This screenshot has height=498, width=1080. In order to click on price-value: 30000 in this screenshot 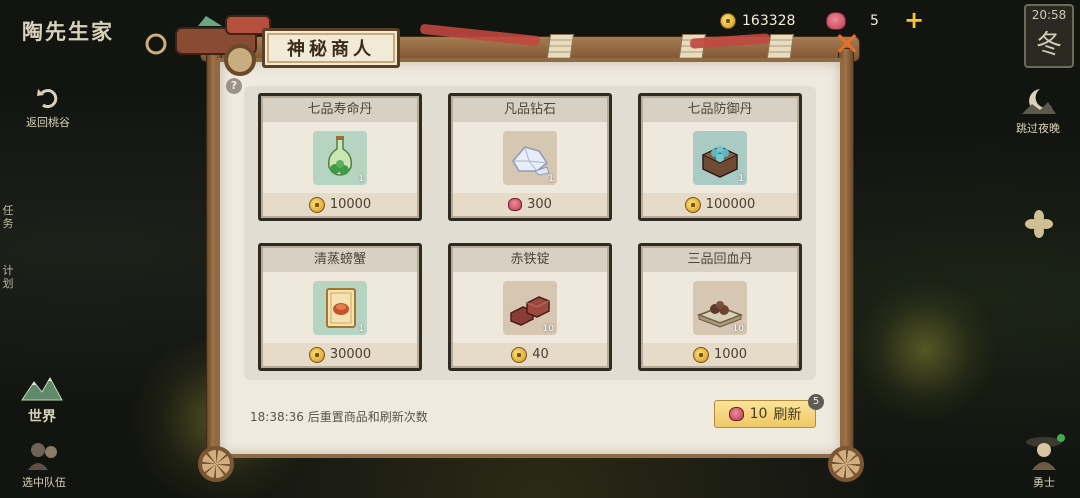, I will do `click(350, 354)`.